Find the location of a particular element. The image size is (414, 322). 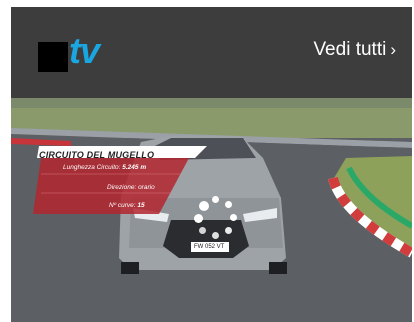

see-all-label: Vedi tutti is located at coordinates (350, 49).